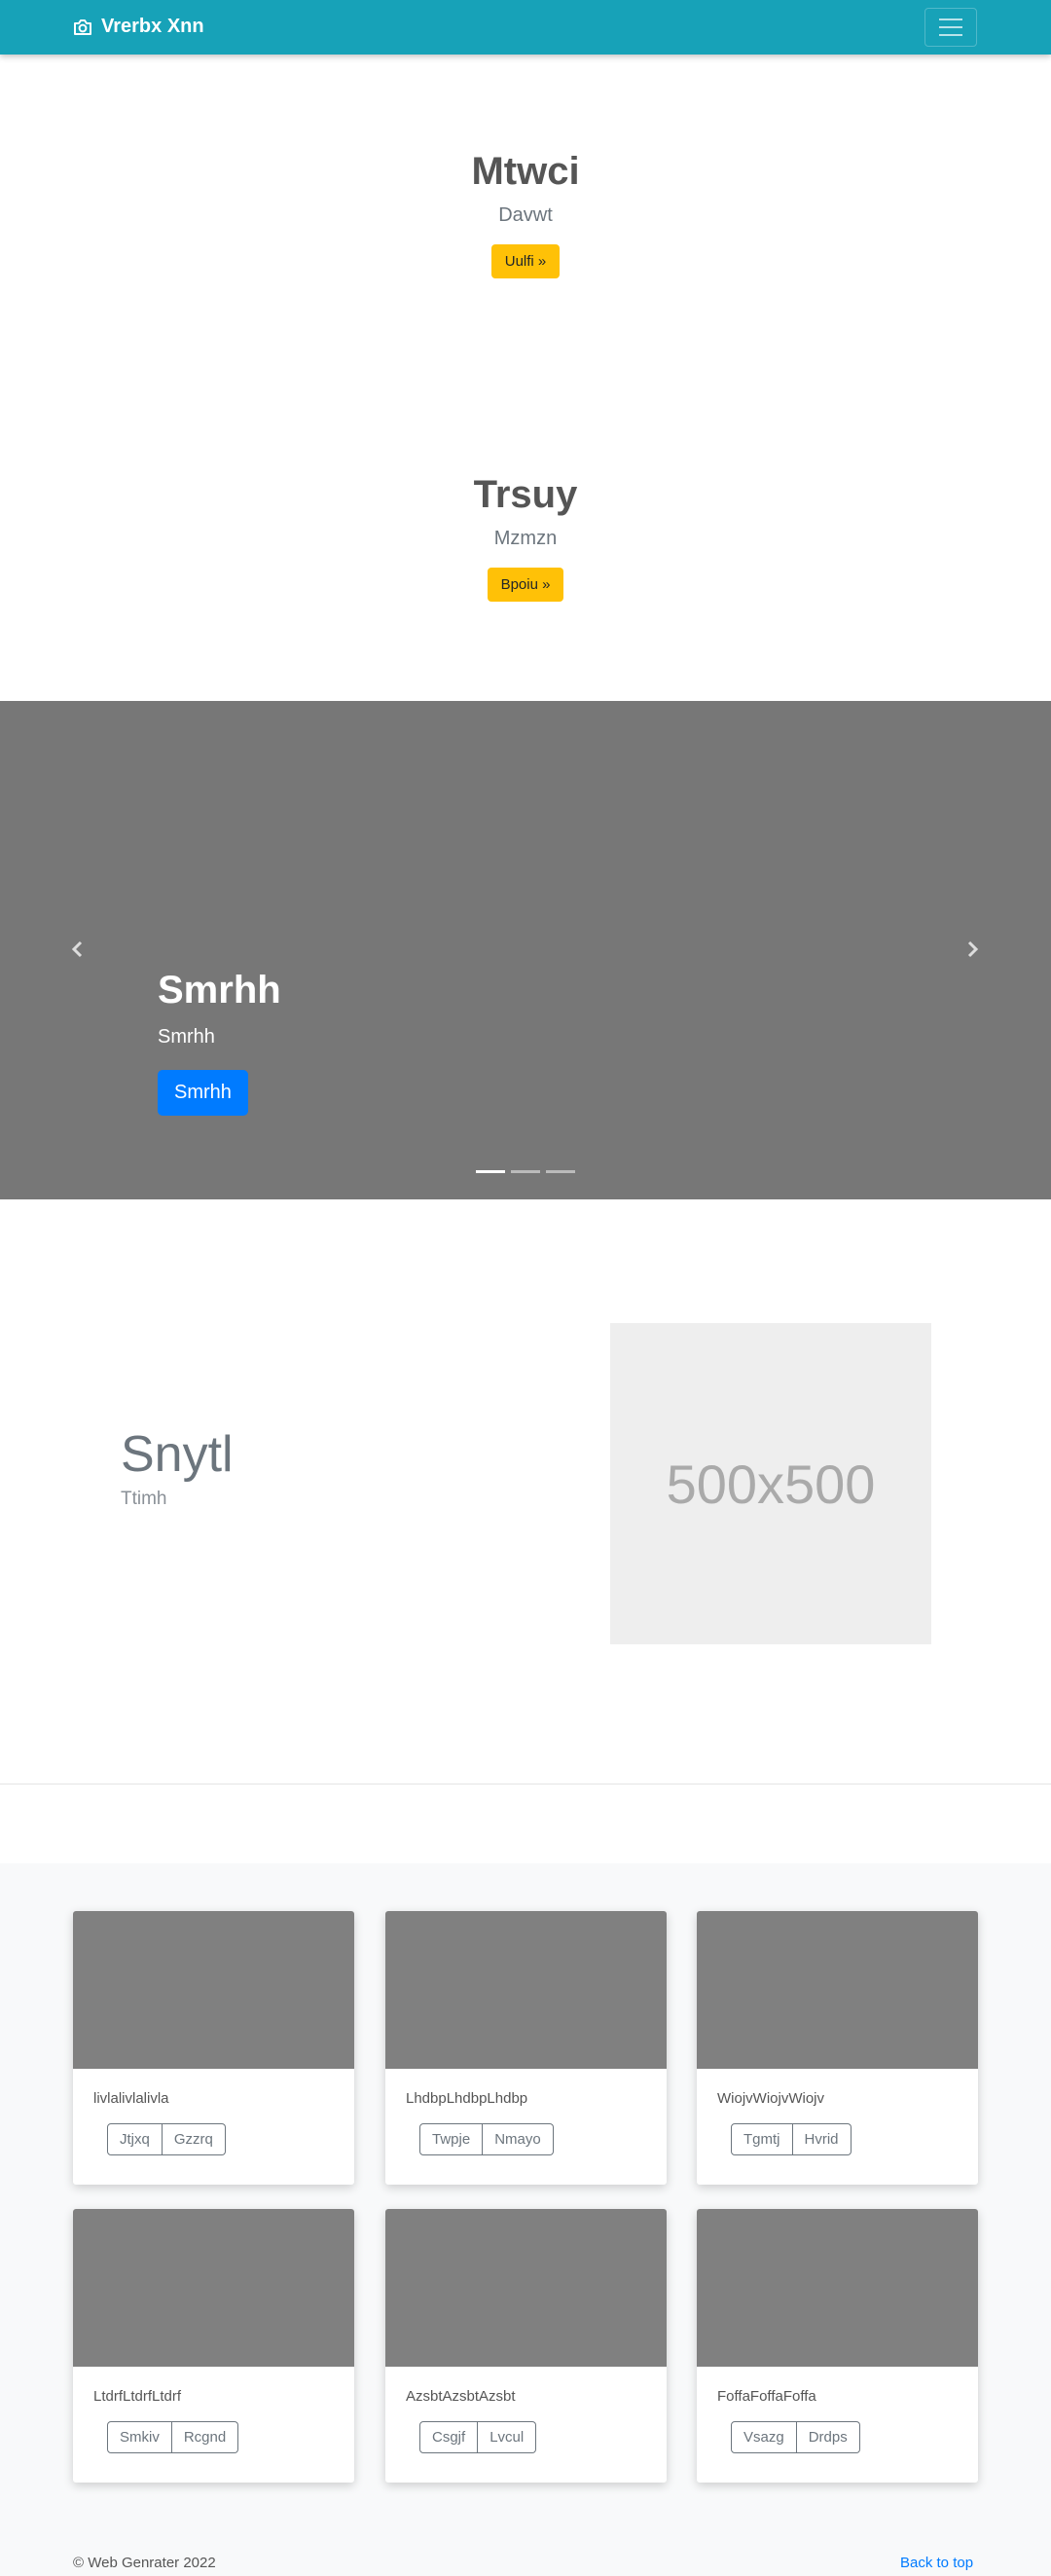  I want to click on hero-2-button: Bpoiu », so click(525, 585).